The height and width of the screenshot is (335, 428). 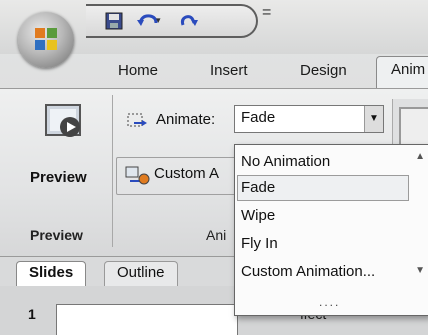 I want to click on tab-home: Home, so click(x=138, y=70).